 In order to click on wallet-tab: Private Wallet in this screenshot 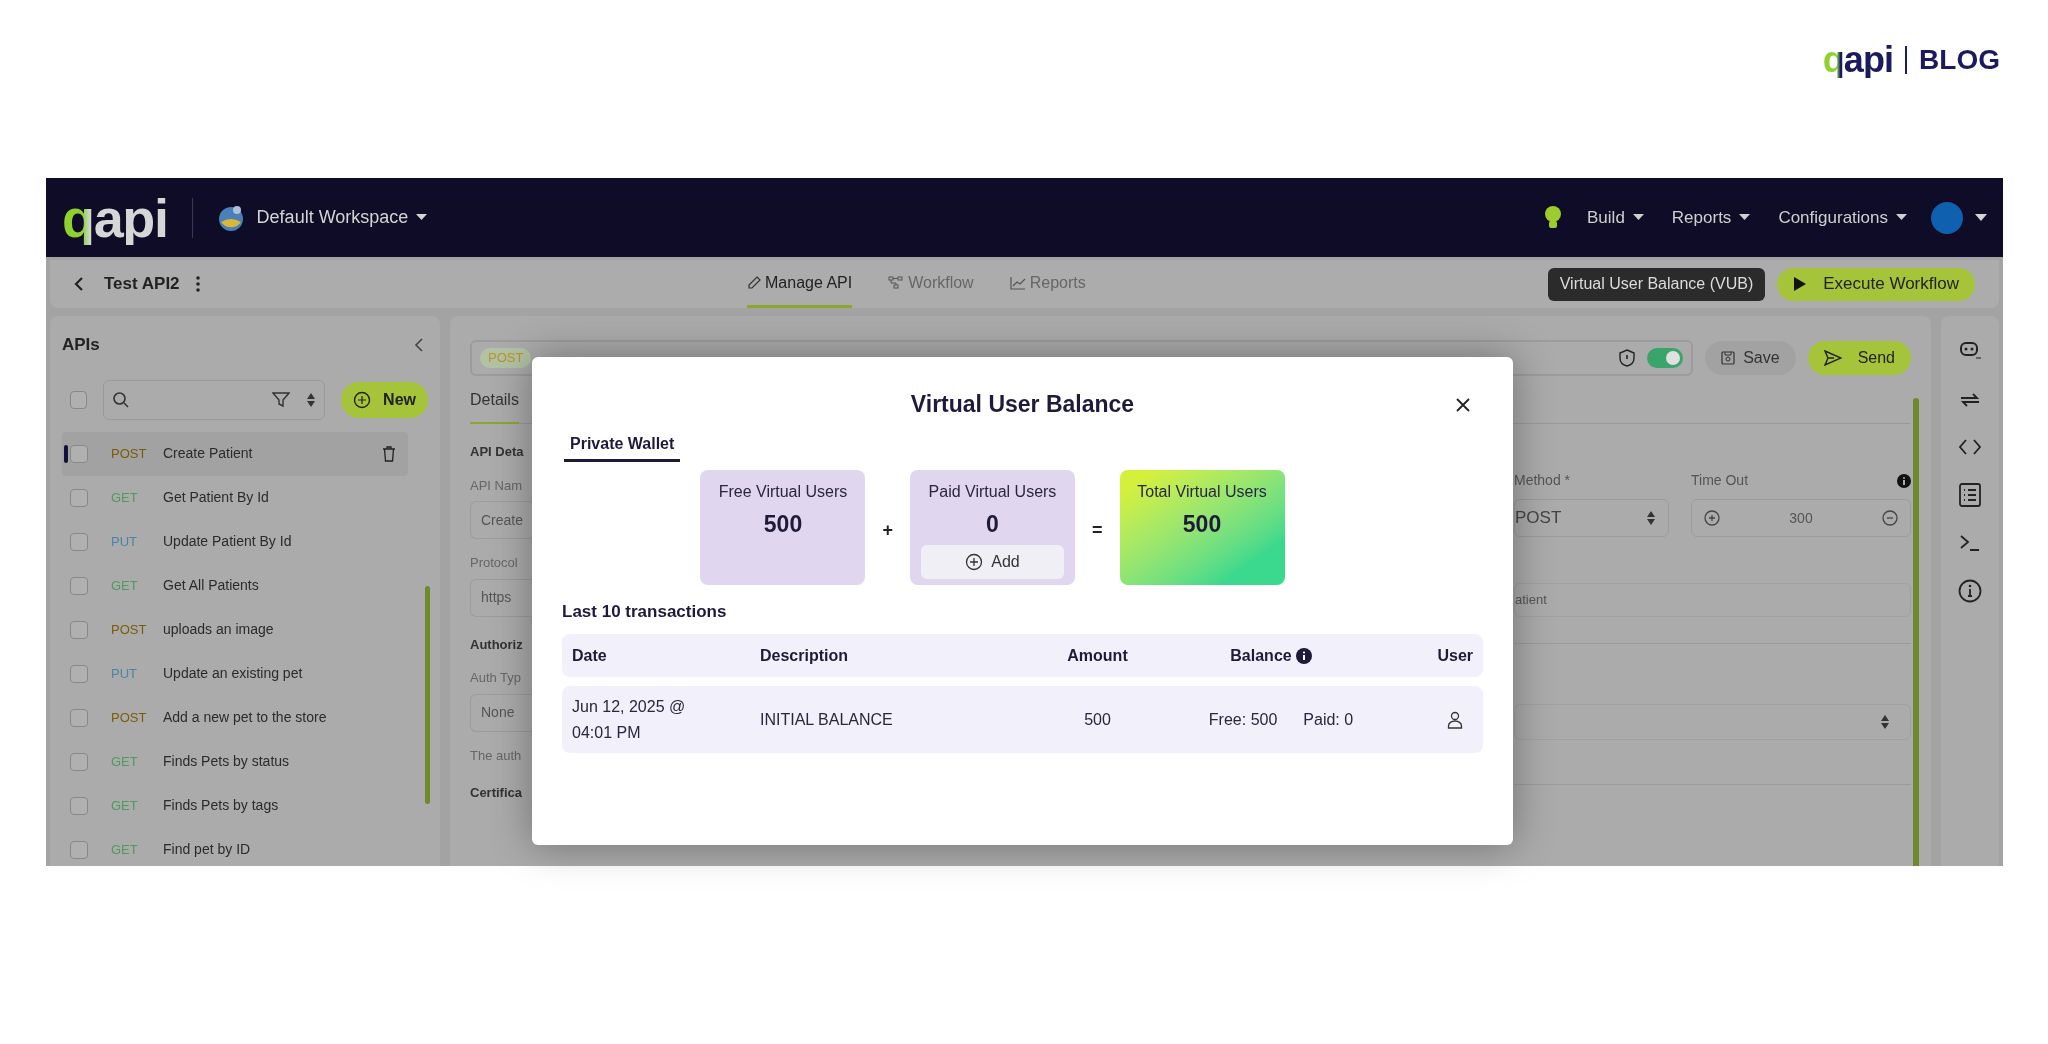, I will do `click(622, 446)`.